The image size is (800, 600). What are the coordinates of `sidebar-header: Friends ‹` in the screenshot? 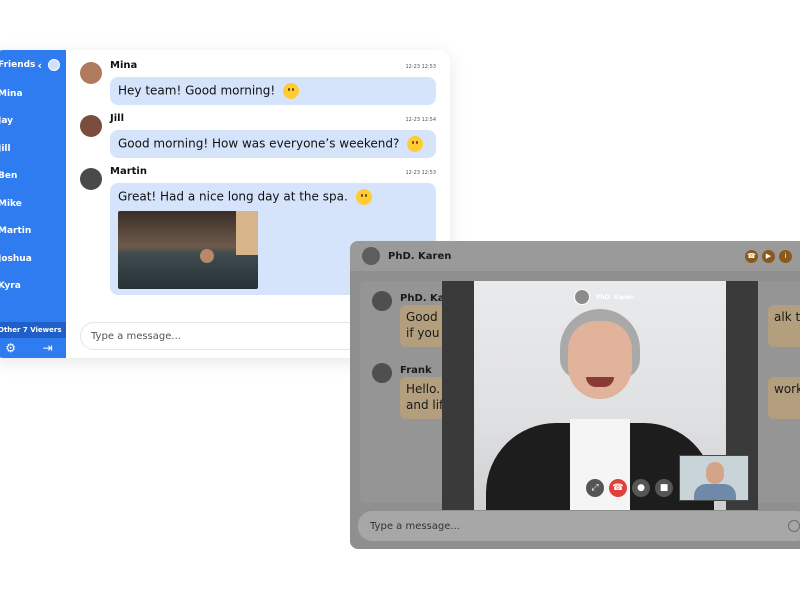 It's located at (33, 65).